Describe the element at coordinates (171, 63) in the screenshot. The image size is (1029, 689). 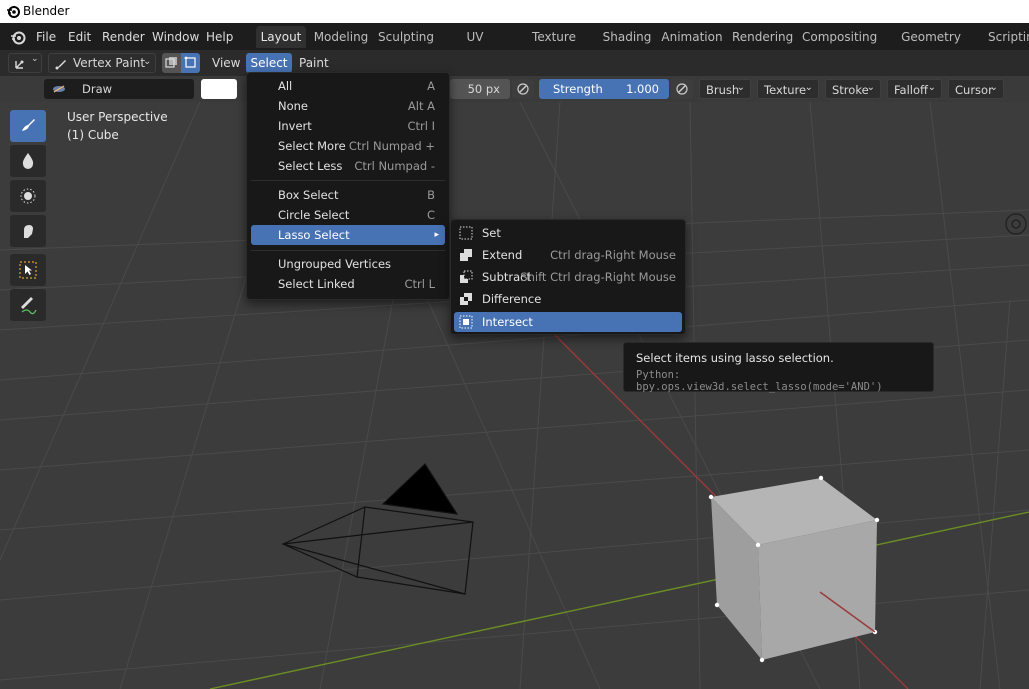
I see `face-mask-toggle` at that location.